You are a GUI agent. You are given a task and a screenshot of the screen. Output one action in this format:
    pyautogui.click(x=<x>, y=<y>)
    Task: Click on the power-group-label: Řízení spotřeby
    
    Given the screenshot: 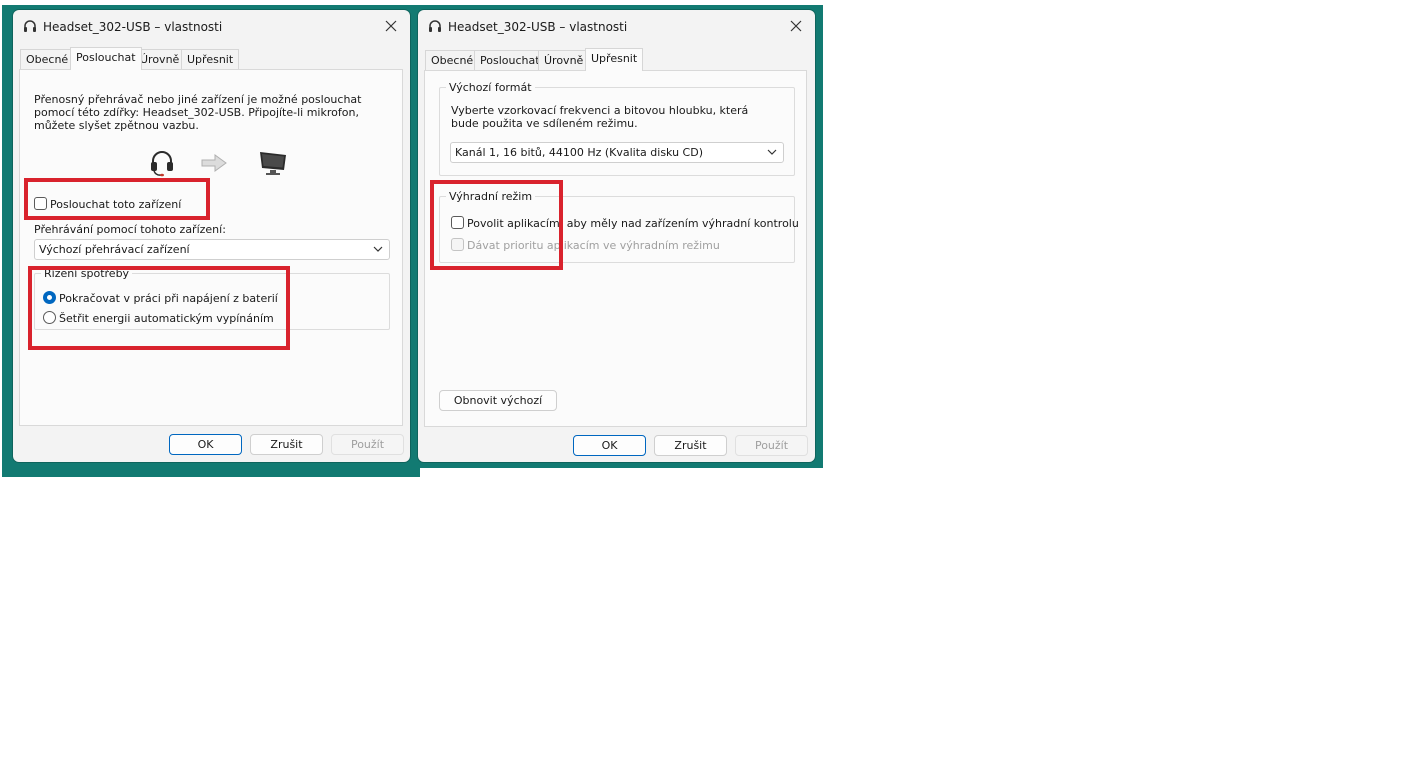 What is the action you would take?
    pyautogui.click(x=87, y=273)
    